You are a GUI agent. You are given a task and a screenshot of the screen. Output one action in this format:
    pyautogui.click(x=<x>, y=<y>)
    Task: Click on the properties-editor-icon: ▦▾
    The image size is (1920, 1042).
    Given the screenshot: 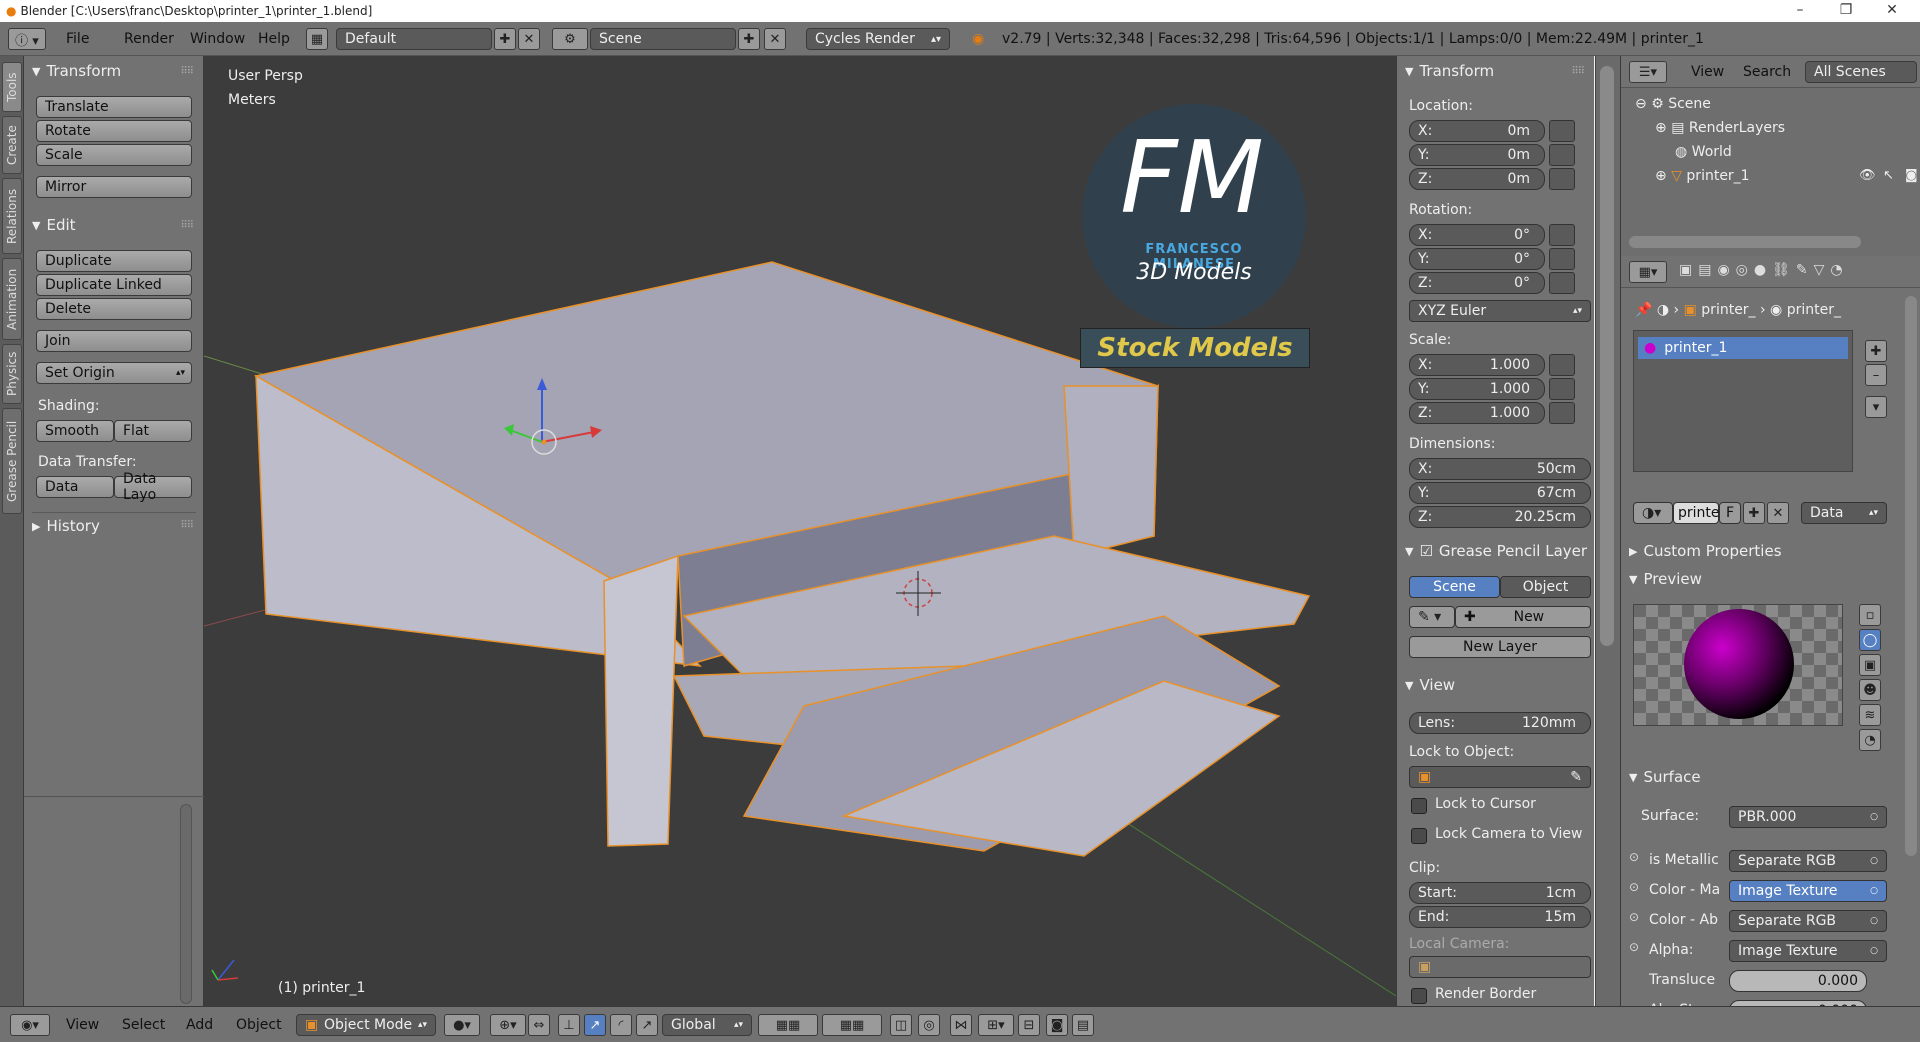 What is the action you would take?
    pyautogui.click(x=1648, y=272)
    